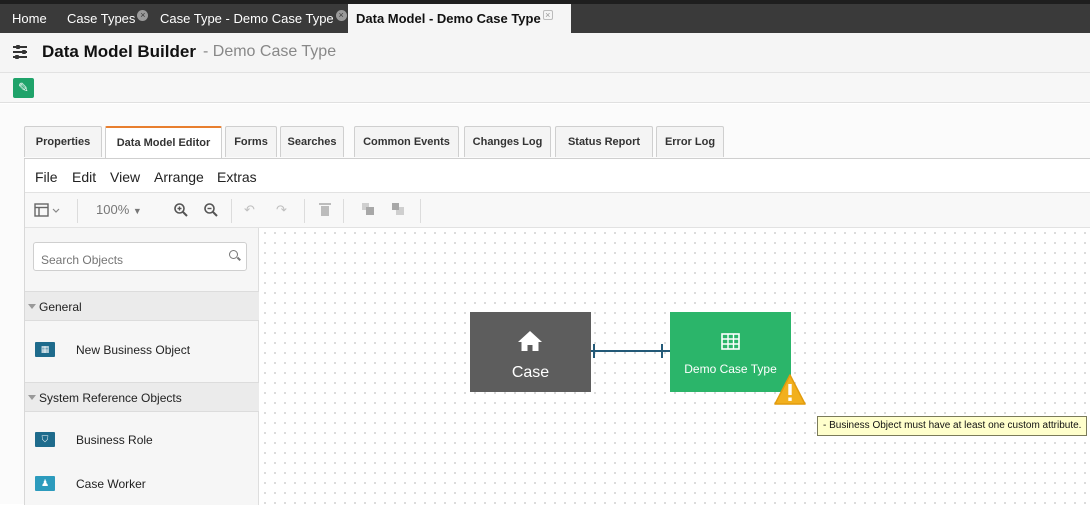 This screenshot has height=505, width=1090. What do you see at coordinates (448, 18) in the screenshot?
I see `top-tab-label: Data Model - Demo Case Type` at bounding box center [448, 18].